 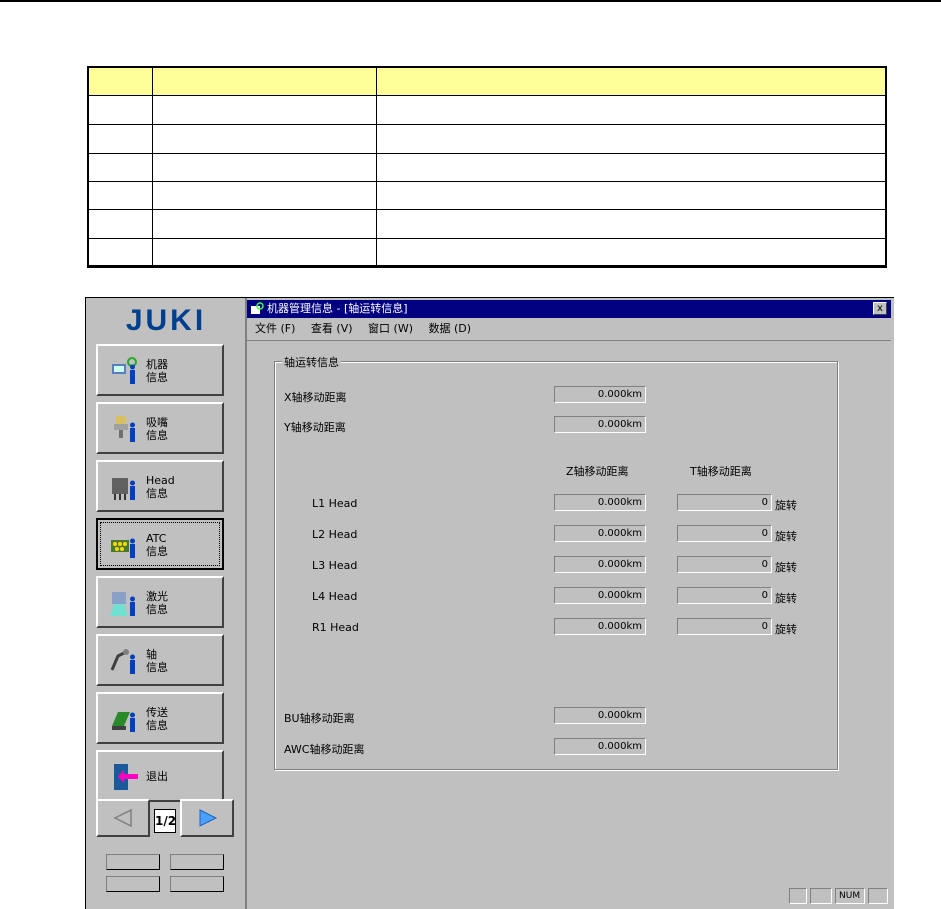 What do you see at coordinates (850, 896) in the screenshot?
I see `num-lock-indicator: NUM` at bounding box center [850, 896].